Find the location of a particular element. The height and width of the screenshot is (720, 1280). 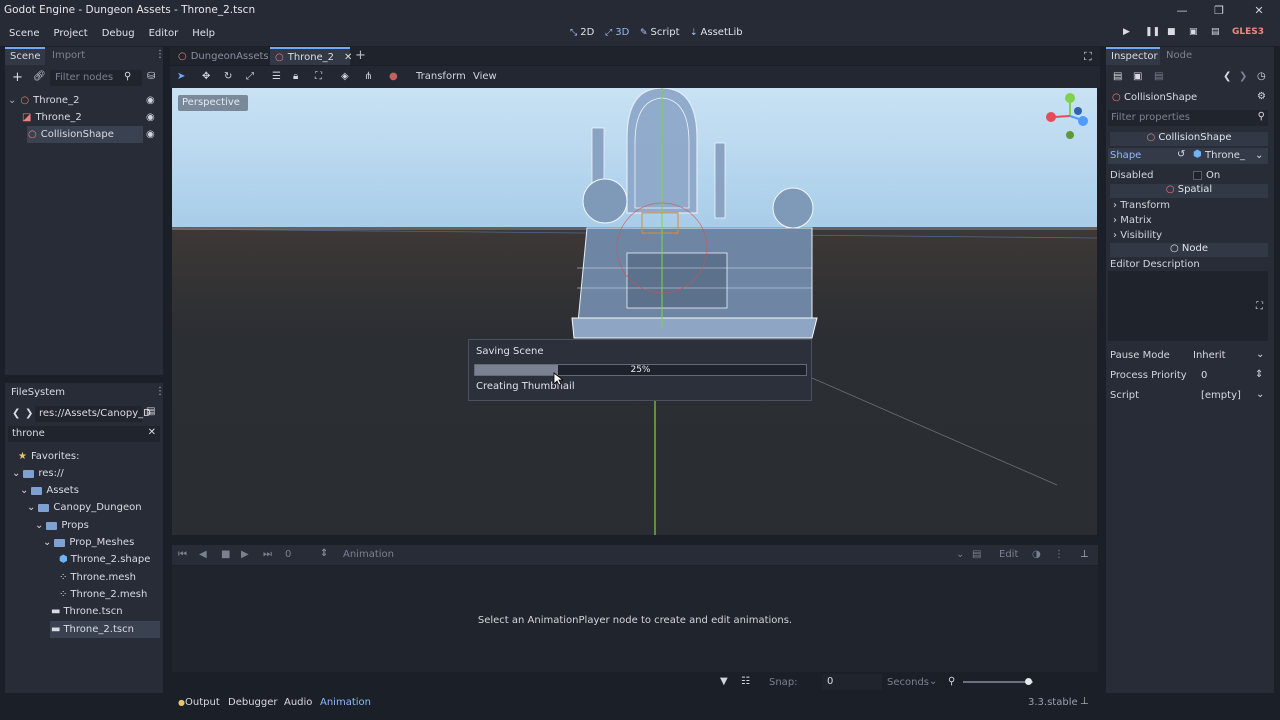

fs-folder-canopy: ⌄ Canopy_Dungeon is located at coordinates (84, 507).